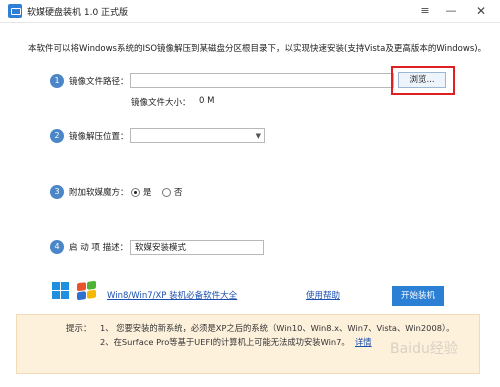 This screenshot has height=387, width=500. I want to click on app-logo-icon, so click(15, 11).